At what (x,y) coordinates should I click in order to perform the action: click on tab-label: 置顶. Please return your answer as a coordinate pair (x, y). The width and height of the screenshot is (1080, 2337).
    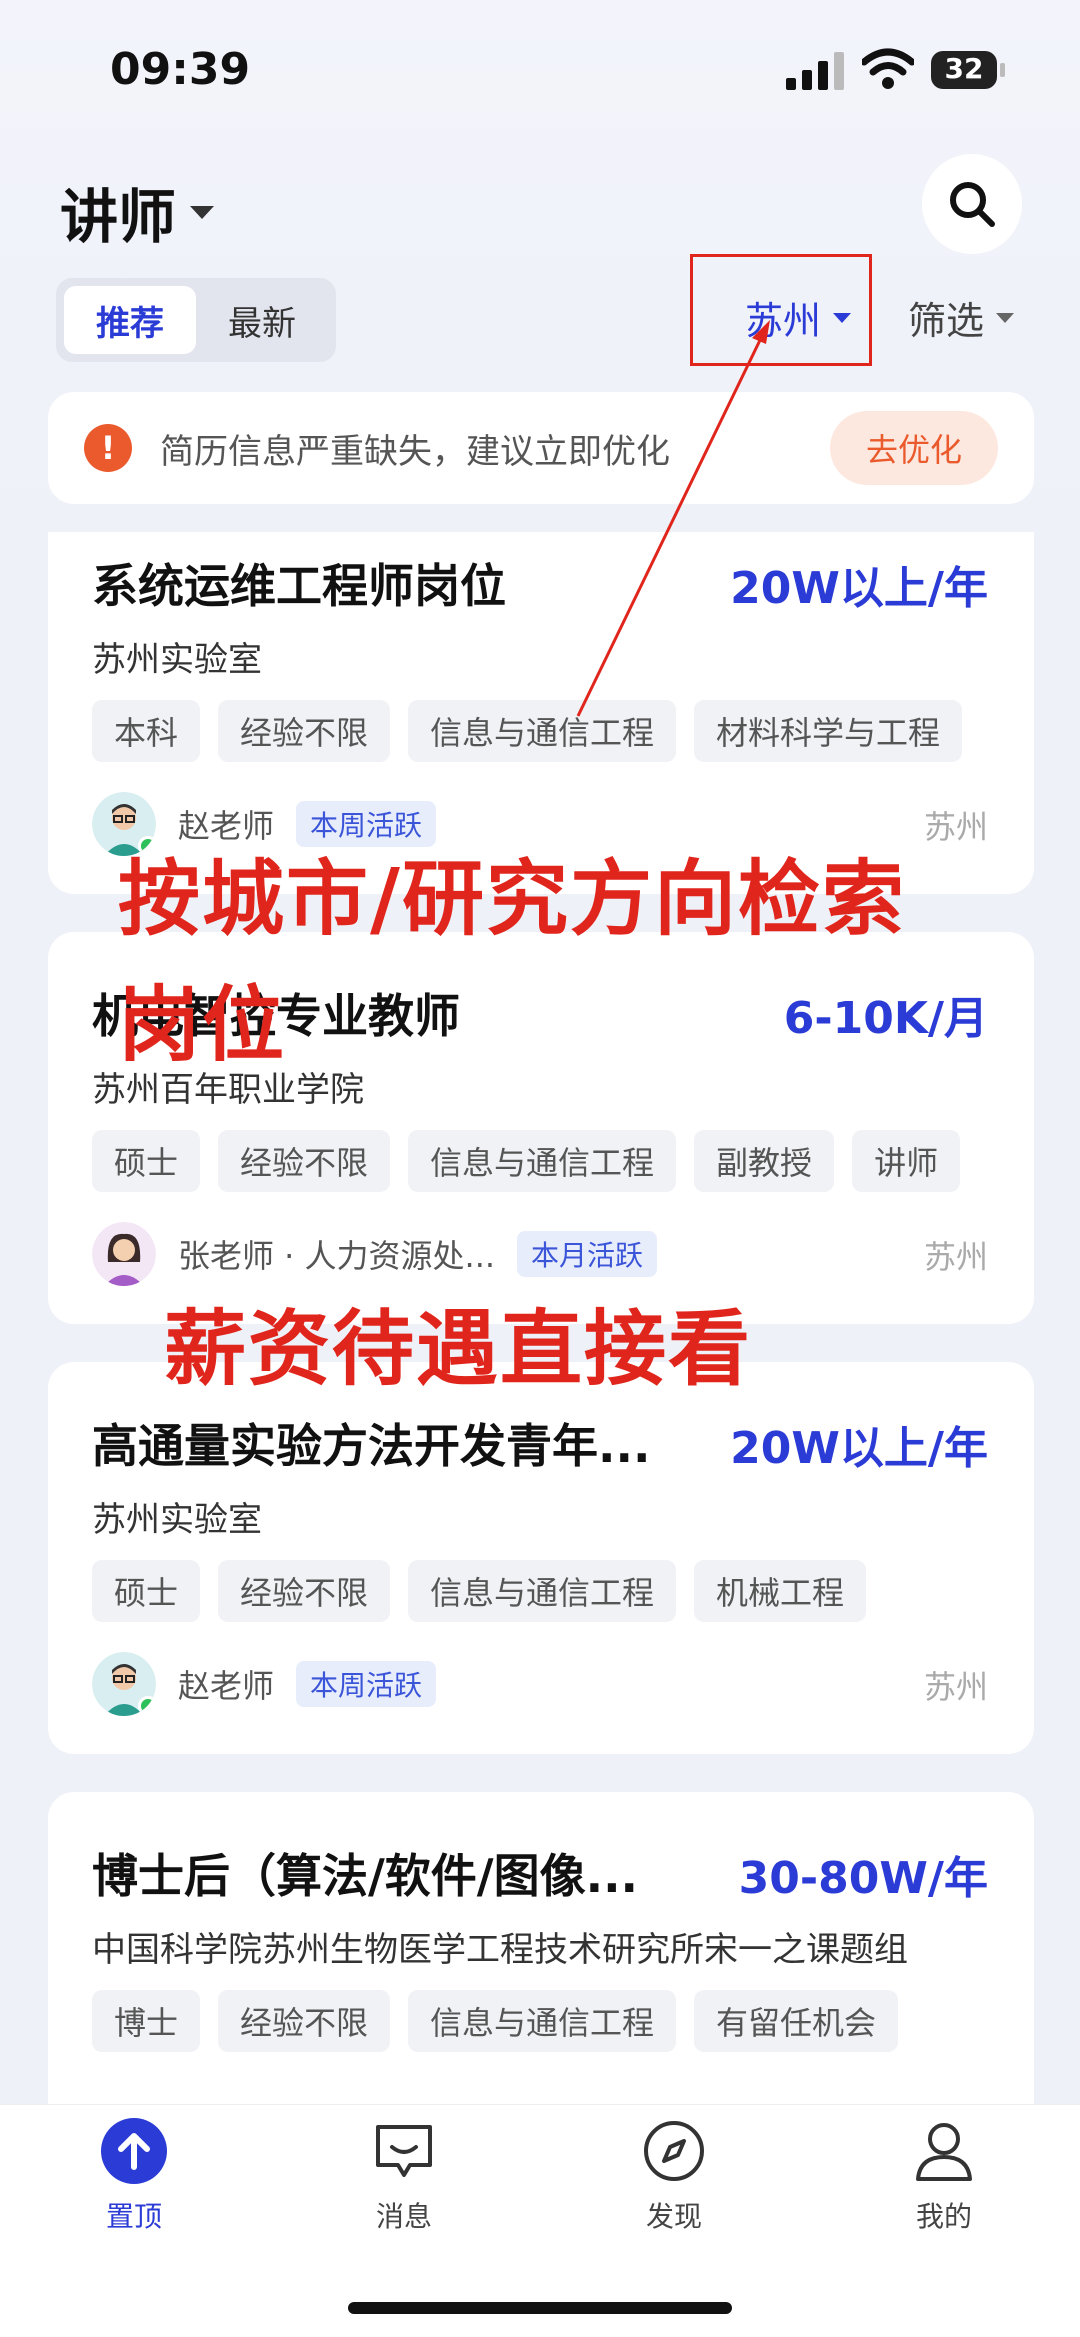
    Looking at the image, I should click on (133, 2216).